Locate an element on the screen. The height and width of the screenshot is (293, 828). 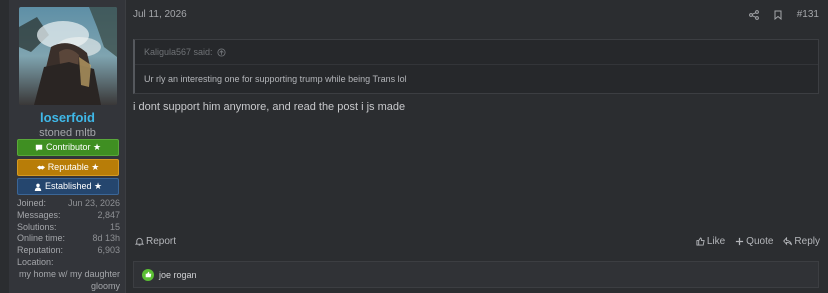
post-tools: #131 is located at coordinates (783, 14).